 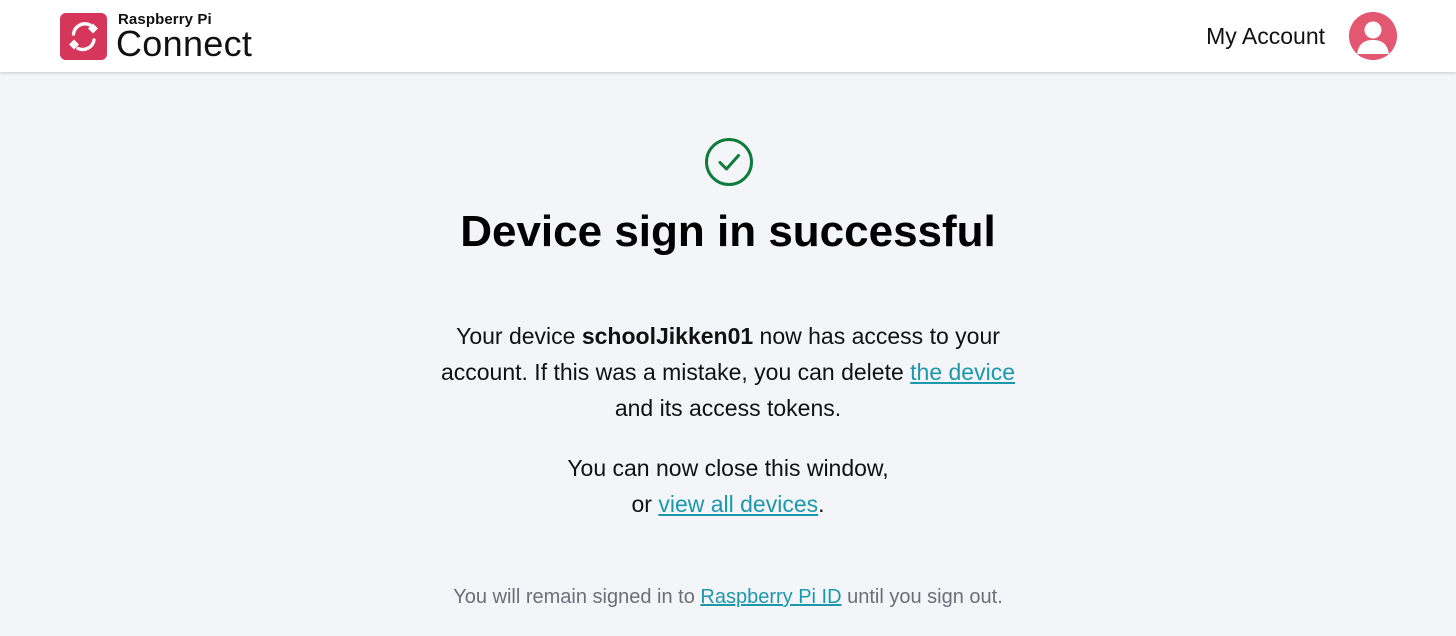 I want to click on user-avatar-icon, so click(x=1373, y=36).